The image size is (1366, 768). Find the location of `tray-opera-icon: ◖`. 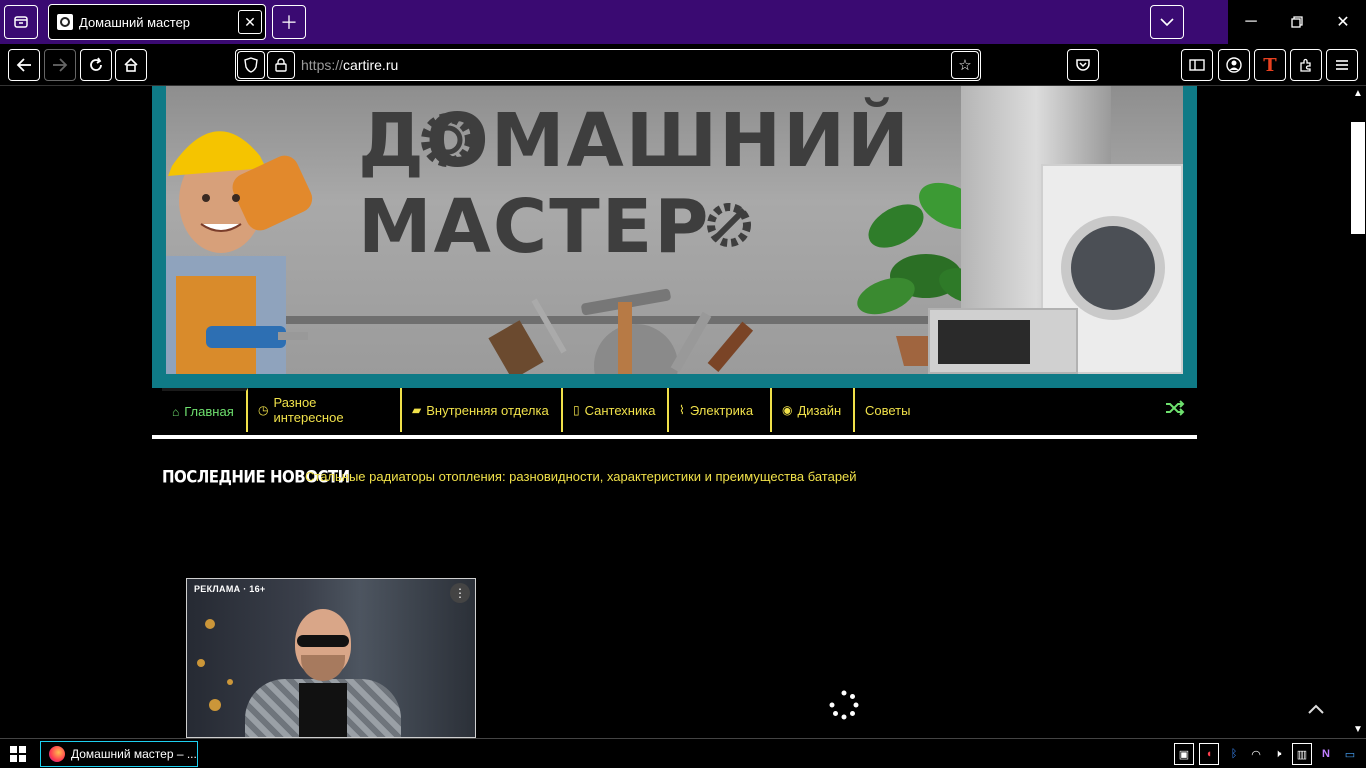

tray-opera-icon: ◖ is located at coordinates (1209, 754).